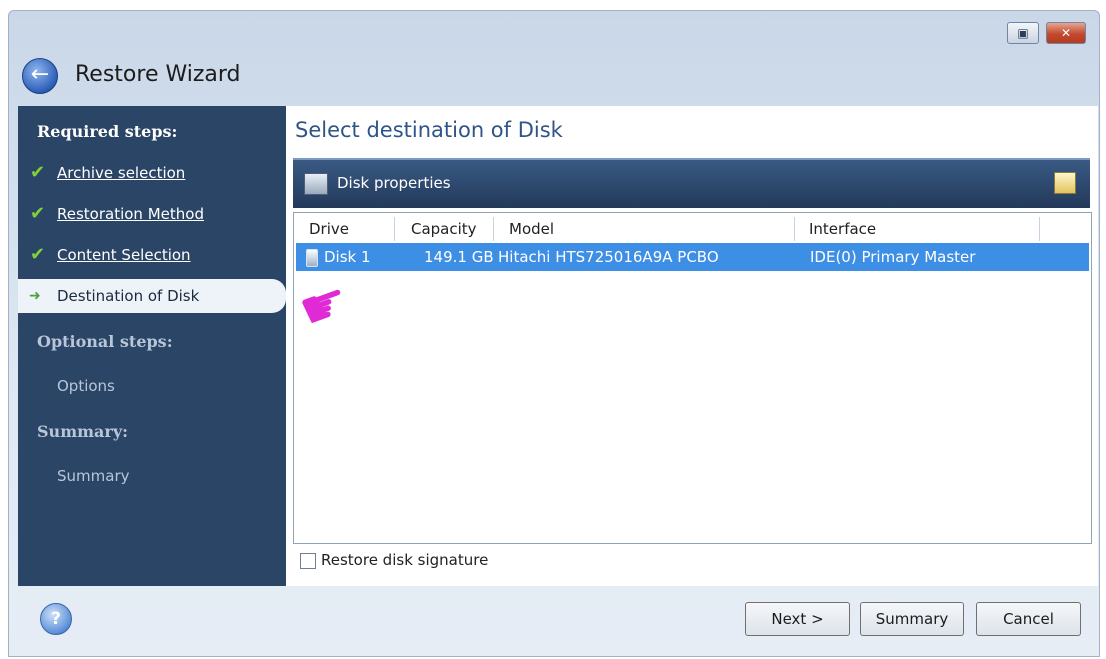 Image resolution: width=1106 pixels, height=659 pixels. I want to click on window-title: Restore Wizard, so click(158, 74).